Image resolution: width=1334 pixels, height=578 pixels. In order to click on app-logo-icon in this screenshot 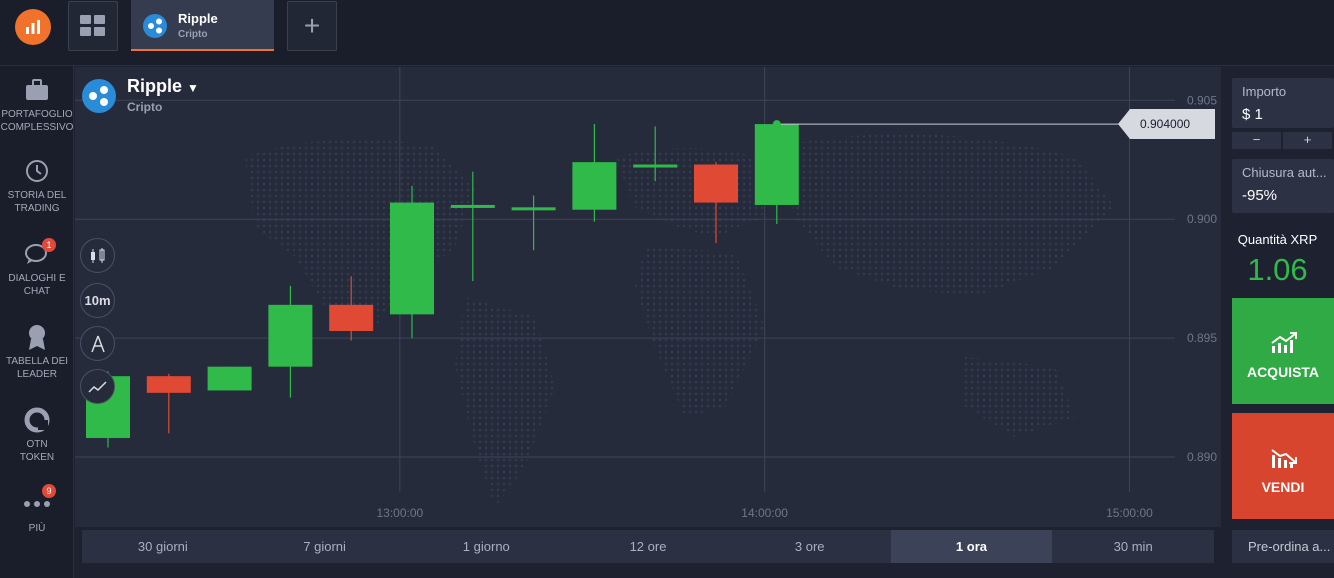, I will do `click(33, 27)`.